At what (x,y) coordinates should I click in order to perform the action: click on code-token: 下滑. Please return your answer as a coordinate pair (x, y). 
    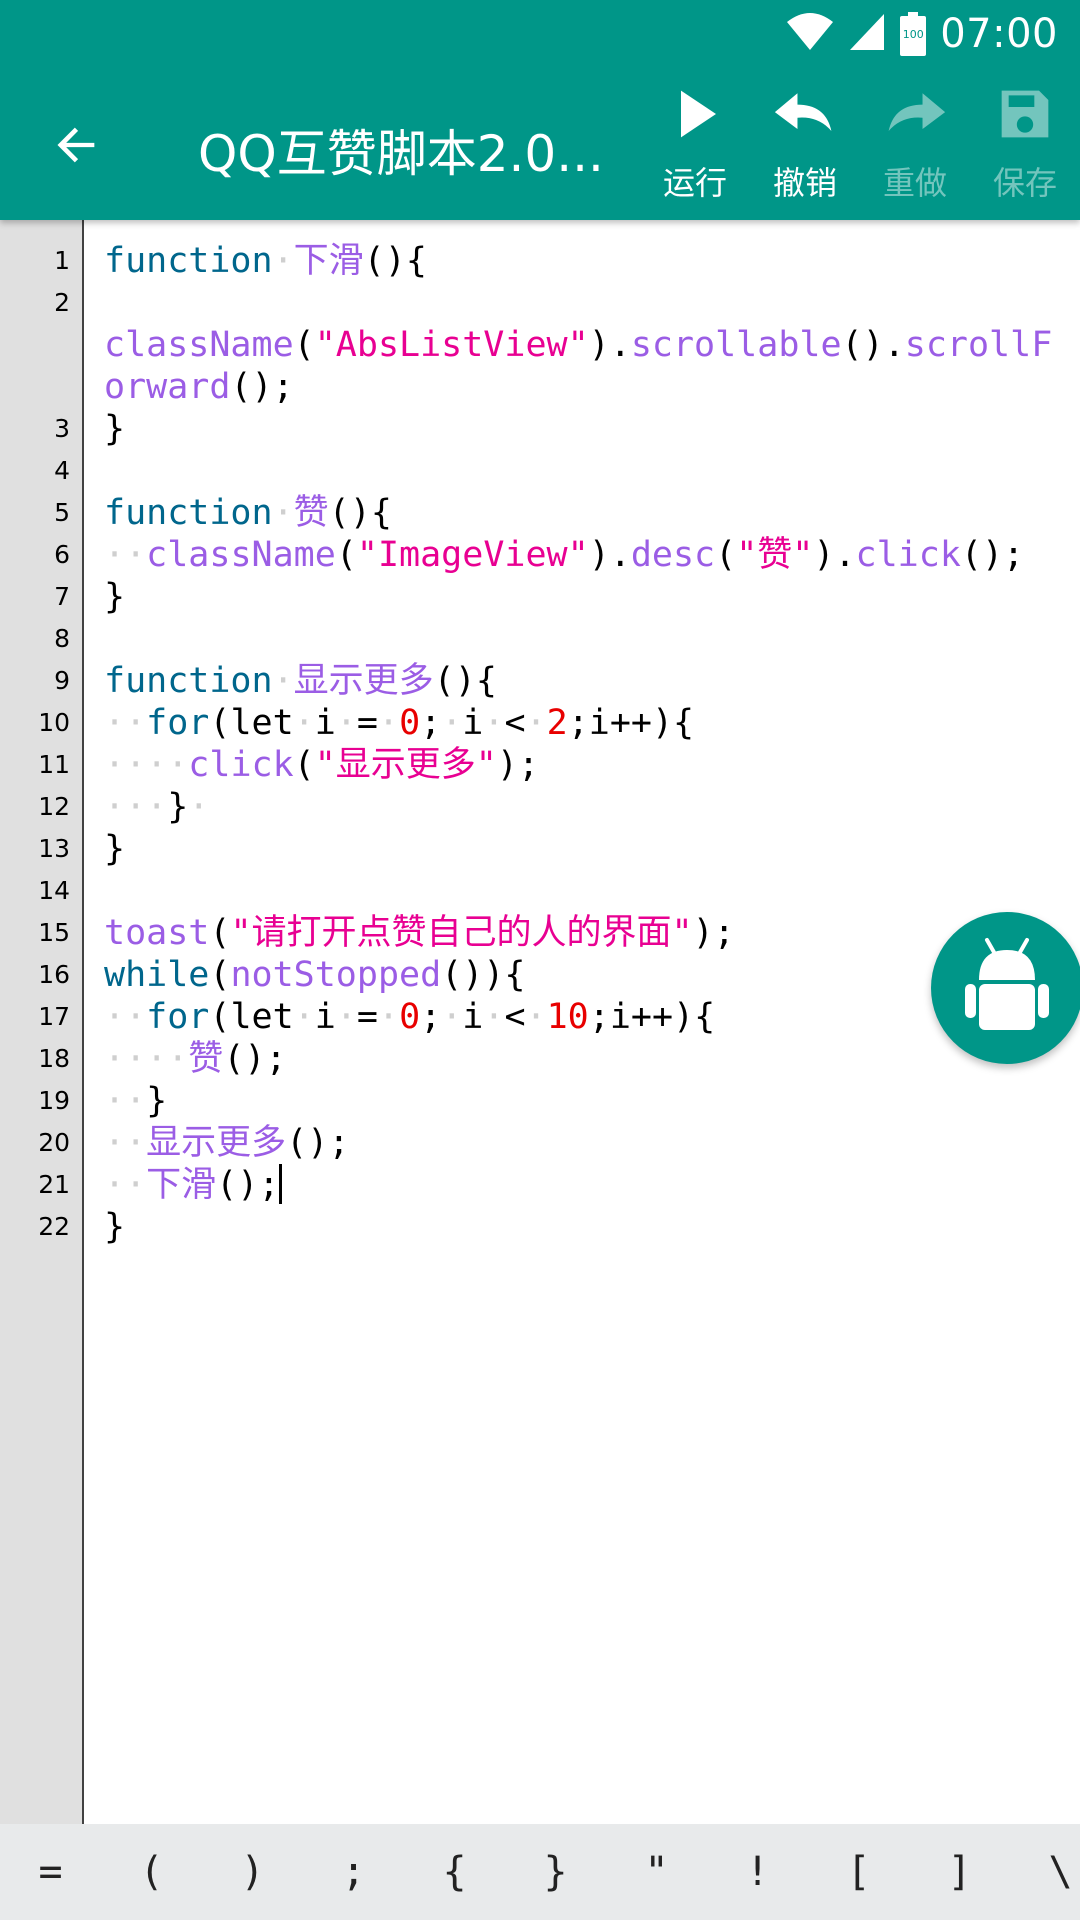
    Looking at the image, I should click on (328, 261).